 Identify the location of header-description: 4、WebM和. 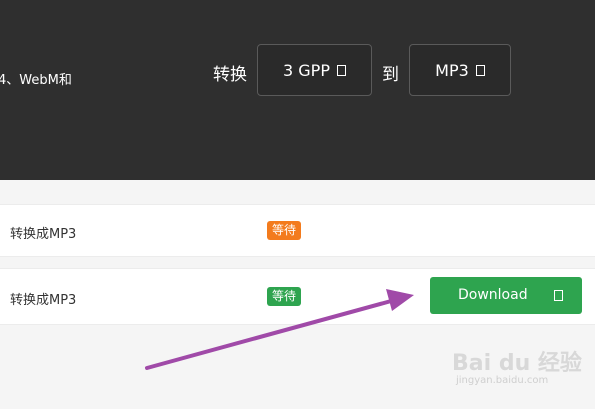
(36, 80).